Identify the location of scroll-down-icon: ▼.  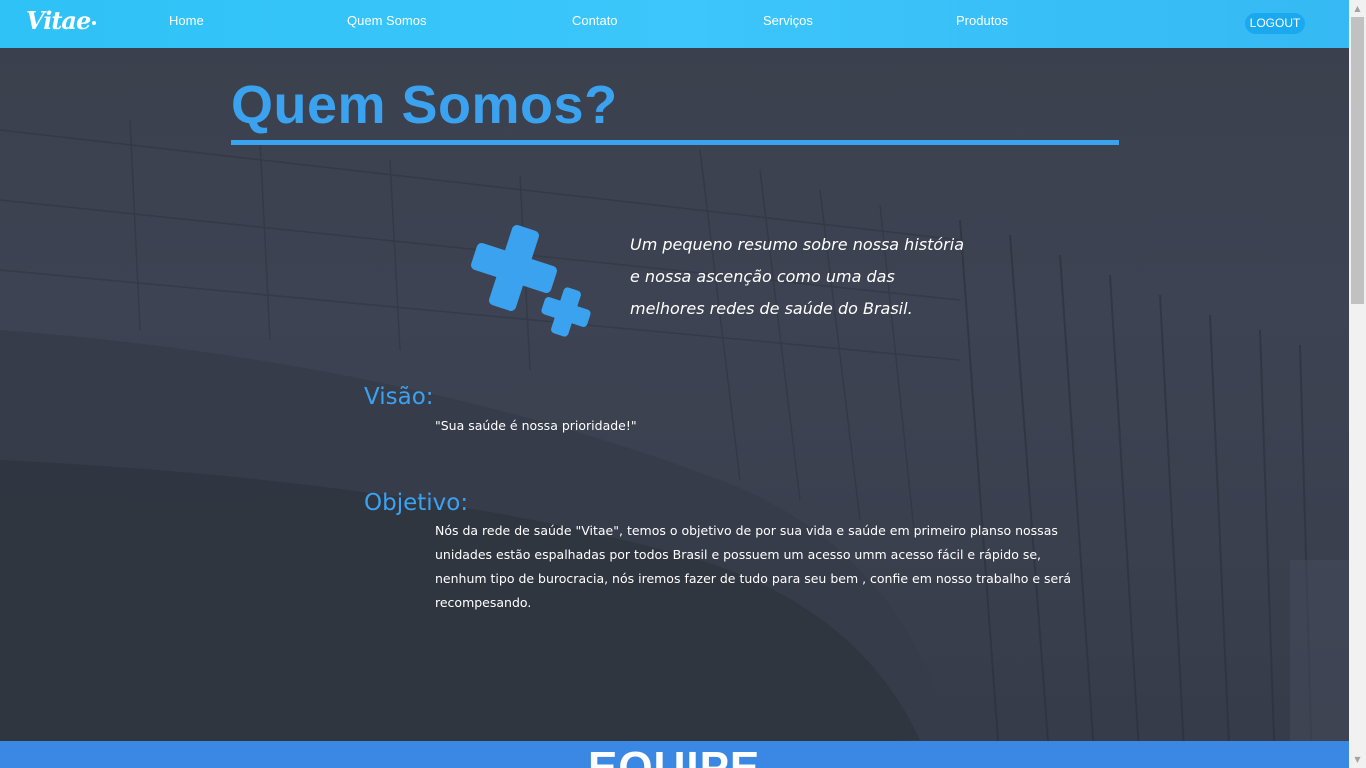
(1357, 759).